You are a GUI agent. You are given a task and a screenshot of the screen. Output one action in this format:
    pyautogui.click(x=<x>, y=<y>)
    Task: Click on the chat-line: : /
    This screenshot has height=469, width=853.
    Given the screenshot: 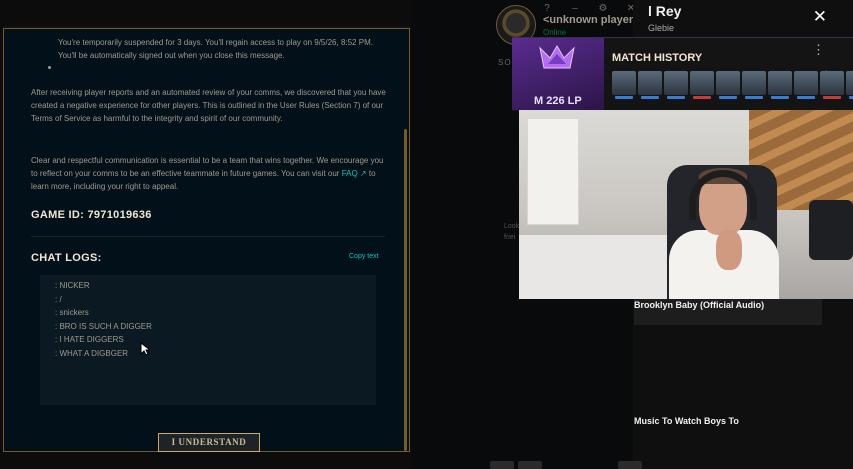 What is the action you would take?
    pyautogui.click(x=58, y=299)
    